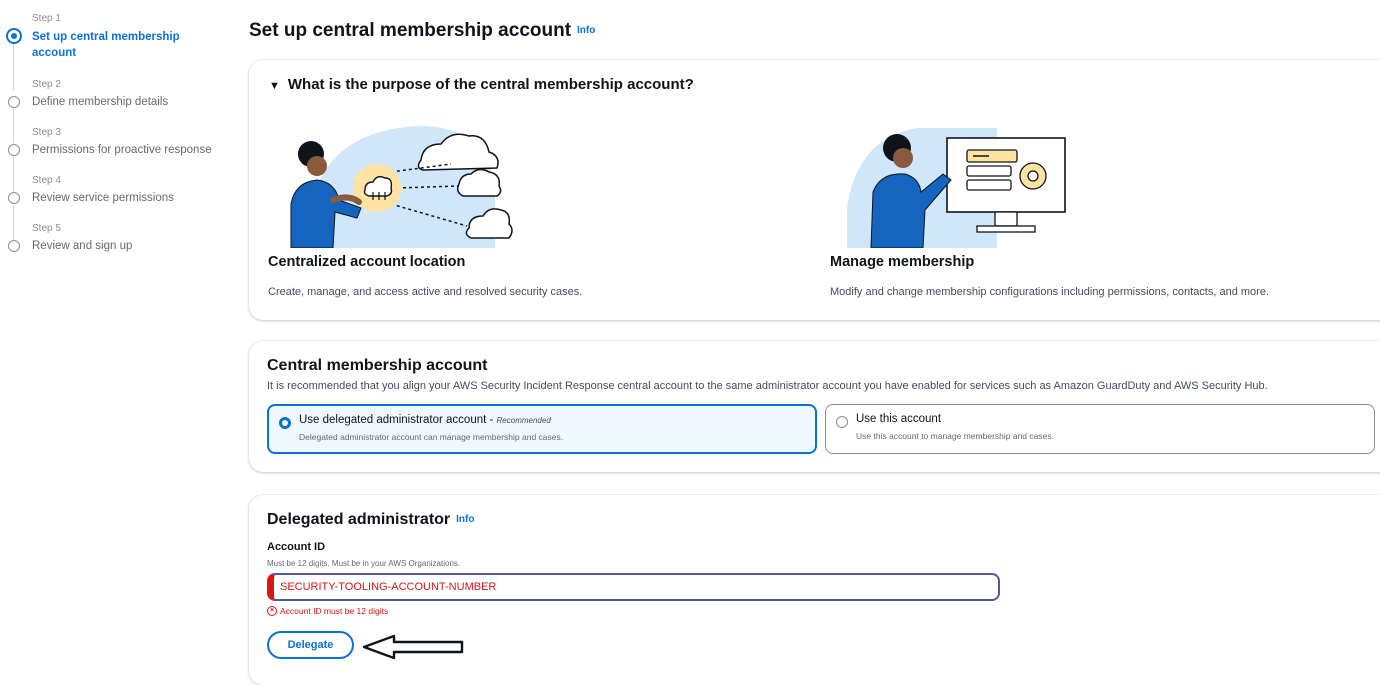 This screenshot has width=1380, height=685. I want to click on option-label: Use this account, so click(899, 419).